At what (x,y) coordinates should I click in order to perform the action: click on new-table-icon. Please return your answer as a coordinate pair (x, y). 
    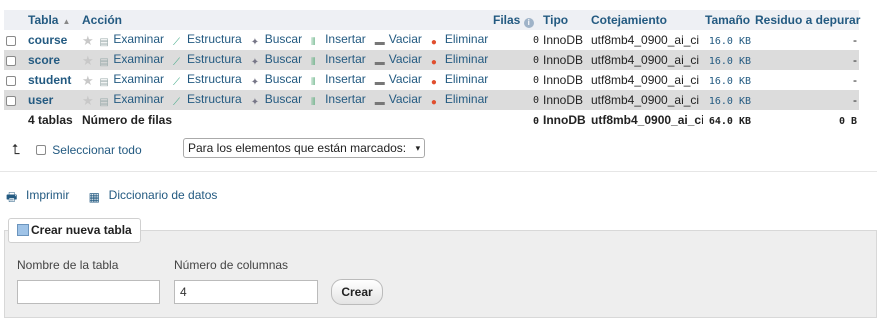
    Looking at the image, I should click on (23, 230).